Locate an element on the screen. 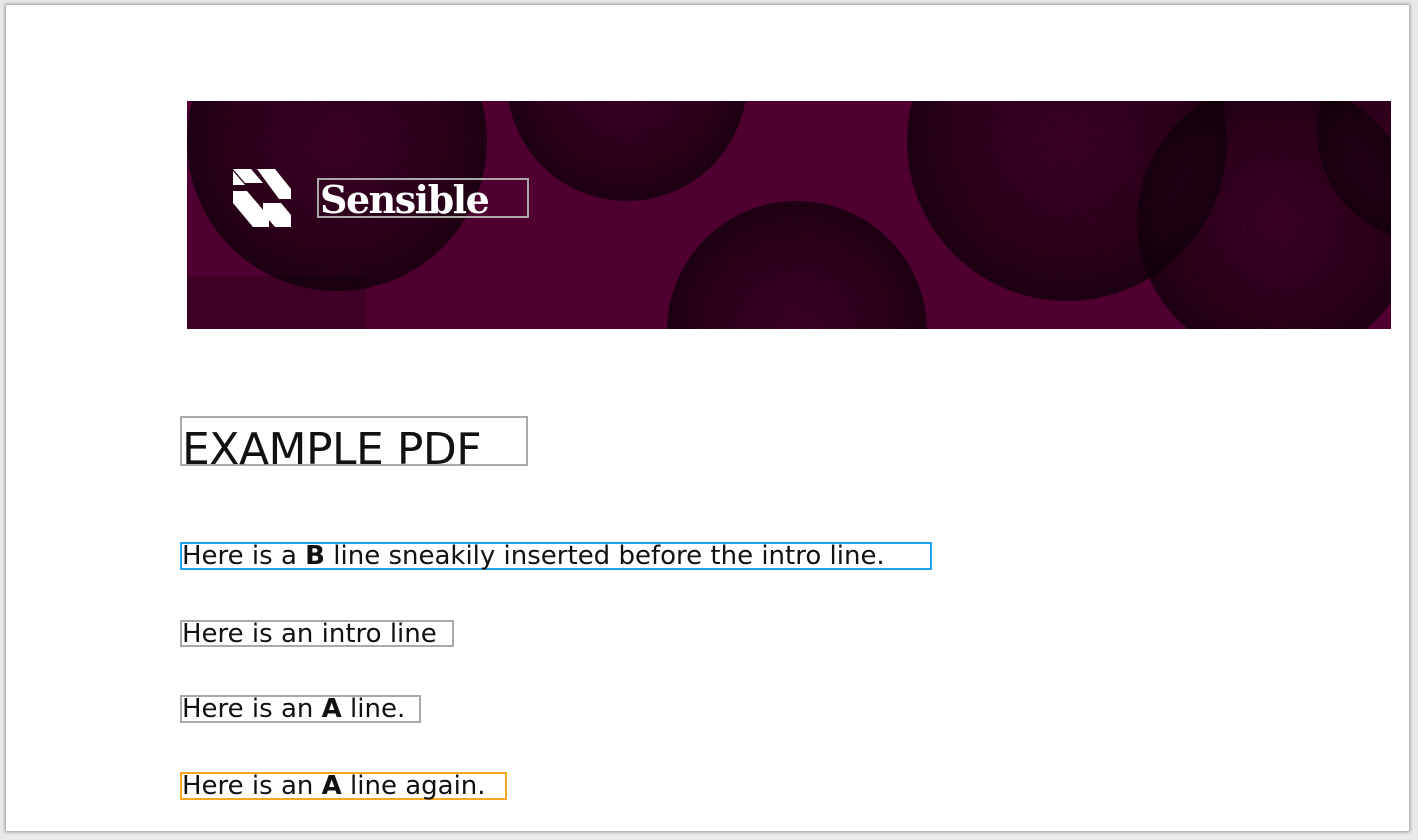  text-line-intro: Here is an intro line is located at coordinates (317, 634).